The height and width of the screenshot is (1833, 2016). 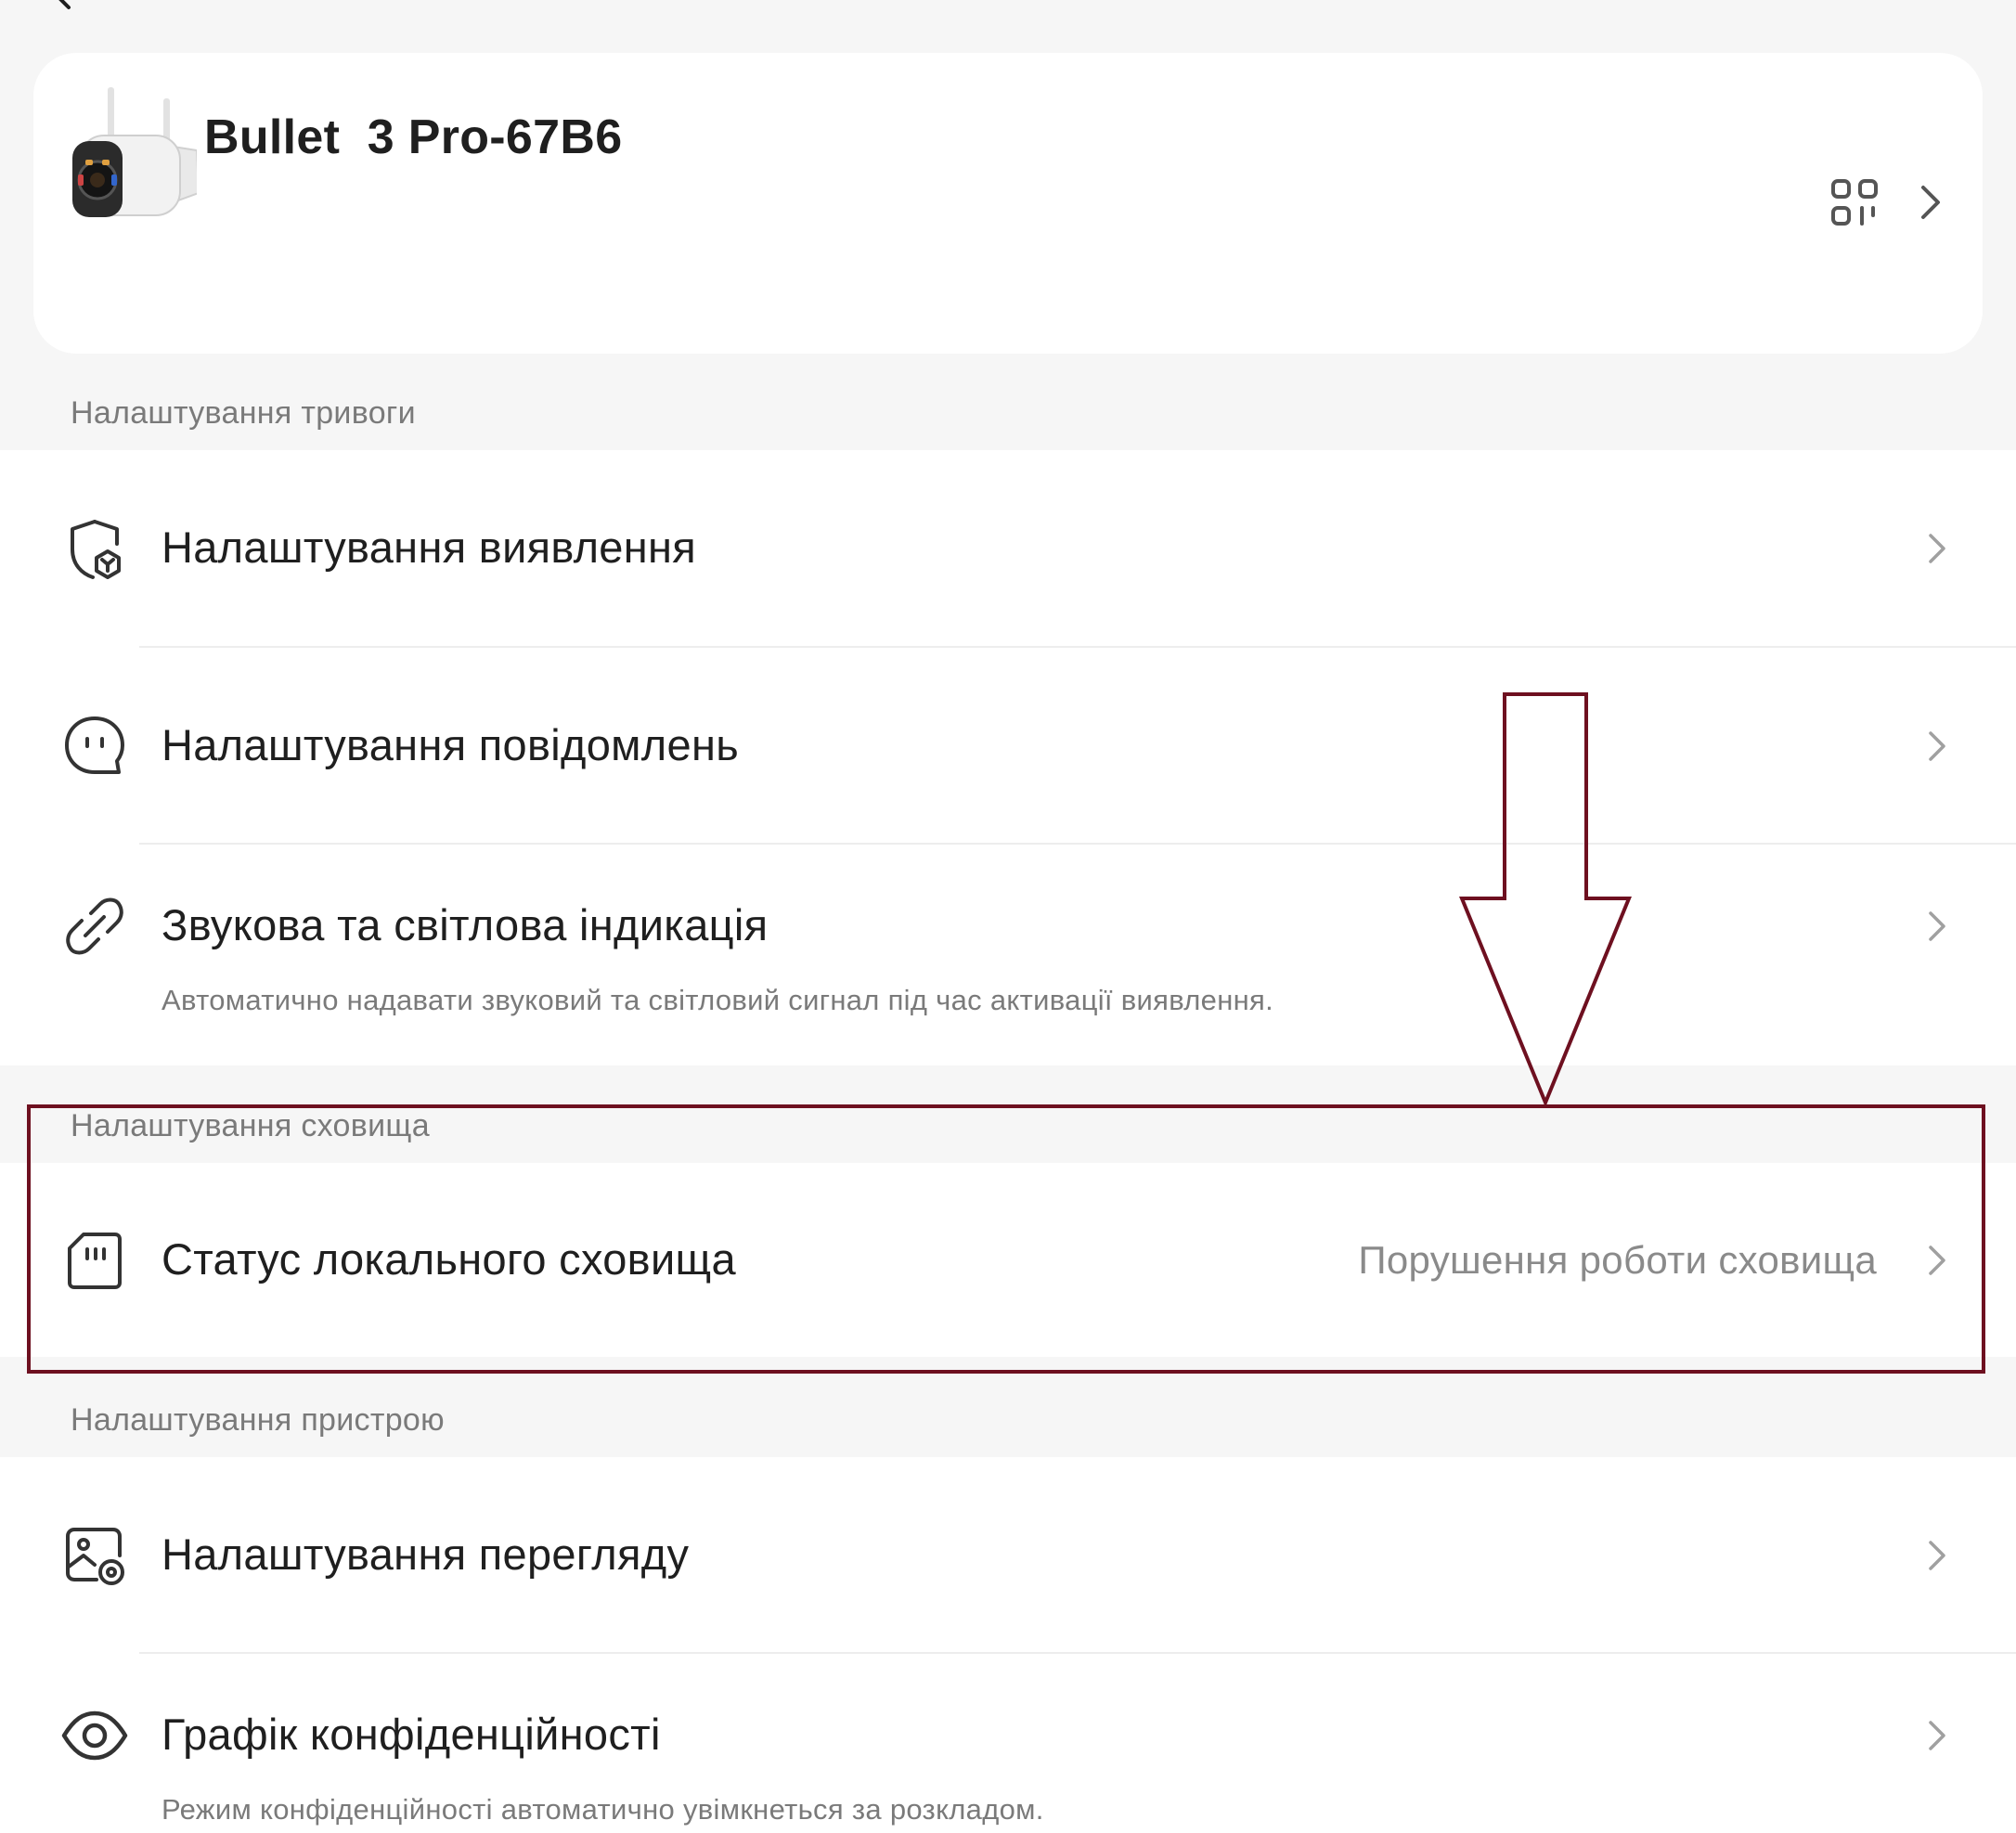 I want to click on link-icon, so click(x=94, y=926).